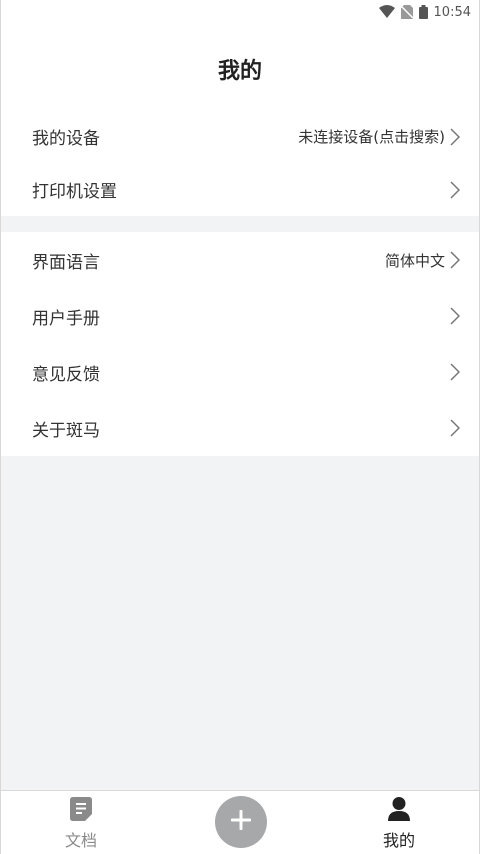 The image size is (480, 854). What do you see at coordinates (371, 137) in the screenshot?
I see `row-value: 未连接设备(点击搜索)` at bounding box center [371, 137].